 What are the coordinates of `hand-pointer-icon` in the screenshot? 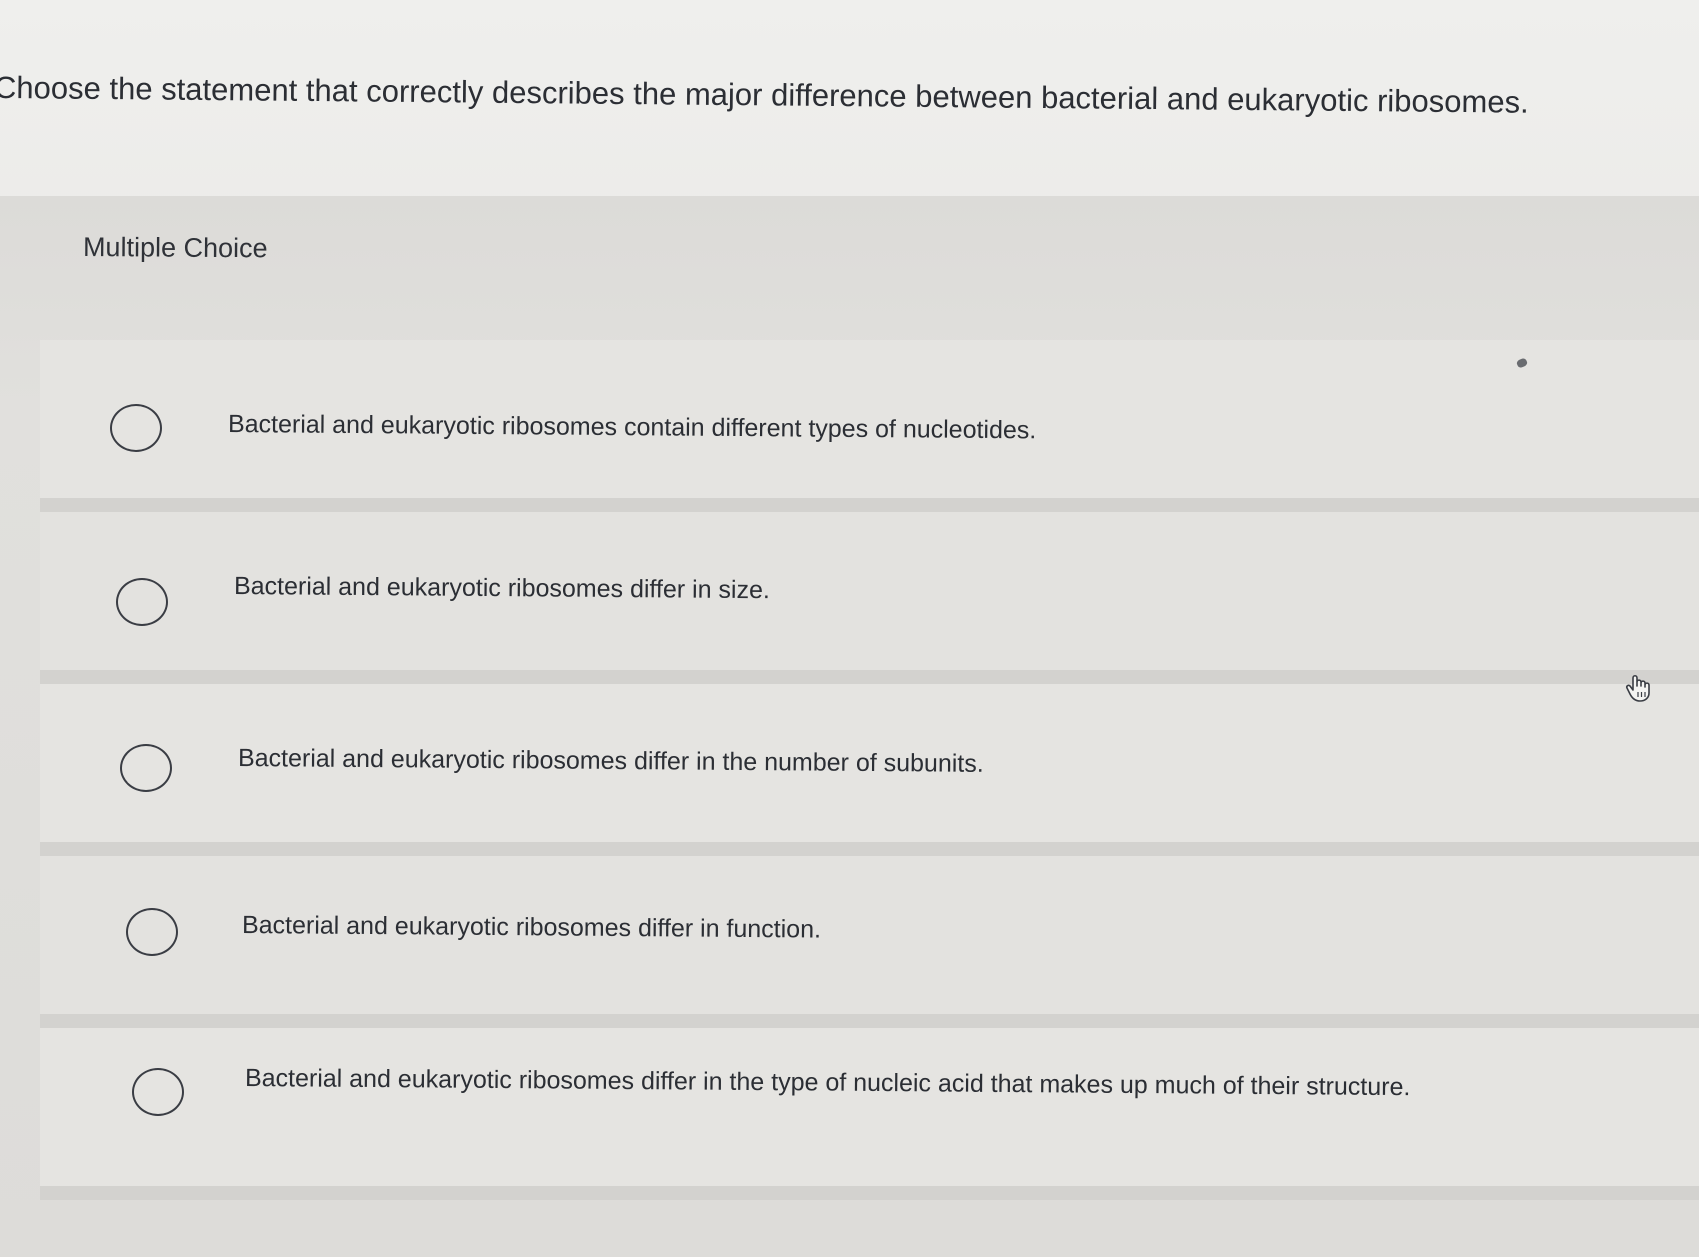 It's located at (1637, 688).